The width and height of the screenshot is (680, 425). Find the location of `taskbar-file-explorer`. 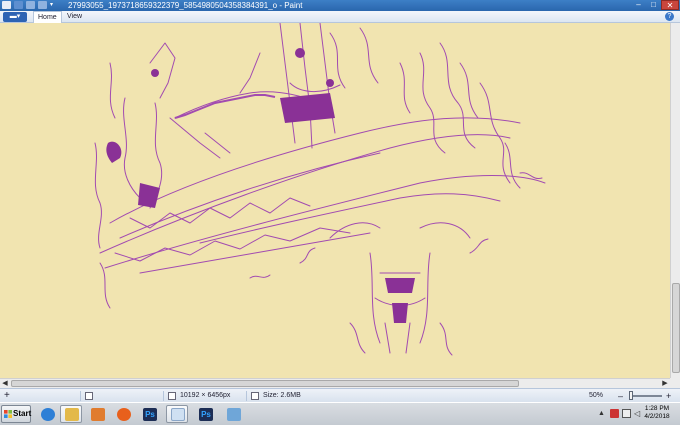

taskbar-file-explorer is located at coordinates (71, 414).